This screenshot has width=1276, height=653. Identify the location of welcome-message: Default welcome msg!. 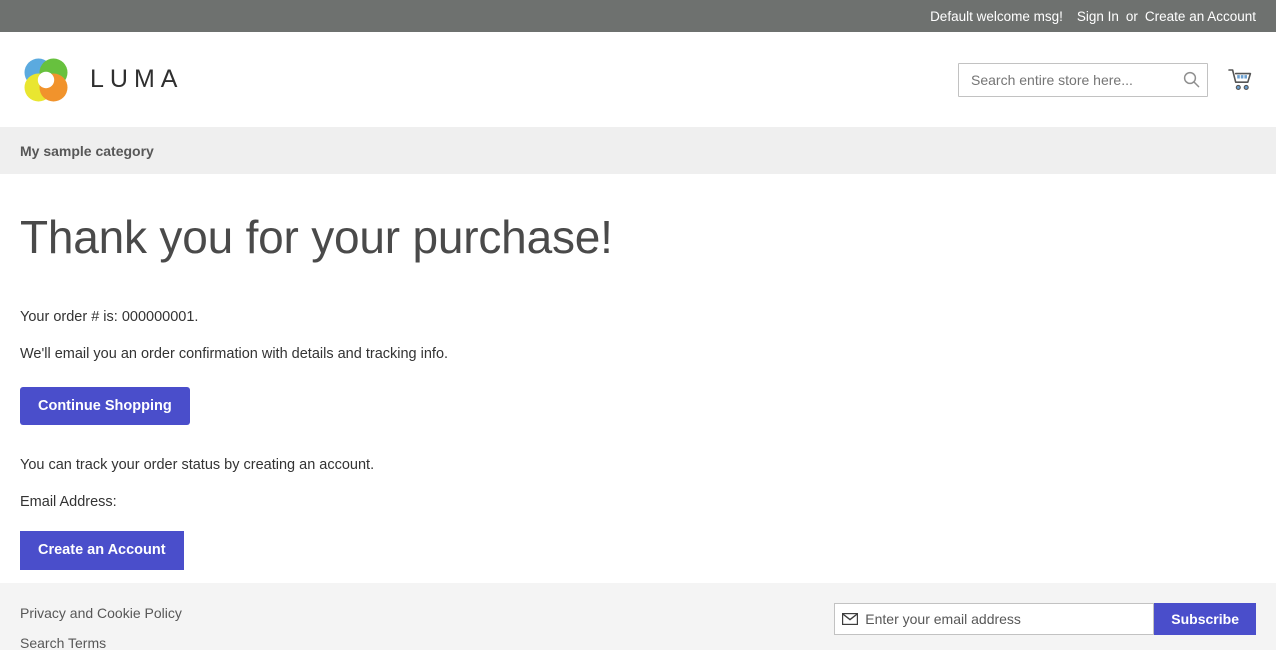
(996, 16).